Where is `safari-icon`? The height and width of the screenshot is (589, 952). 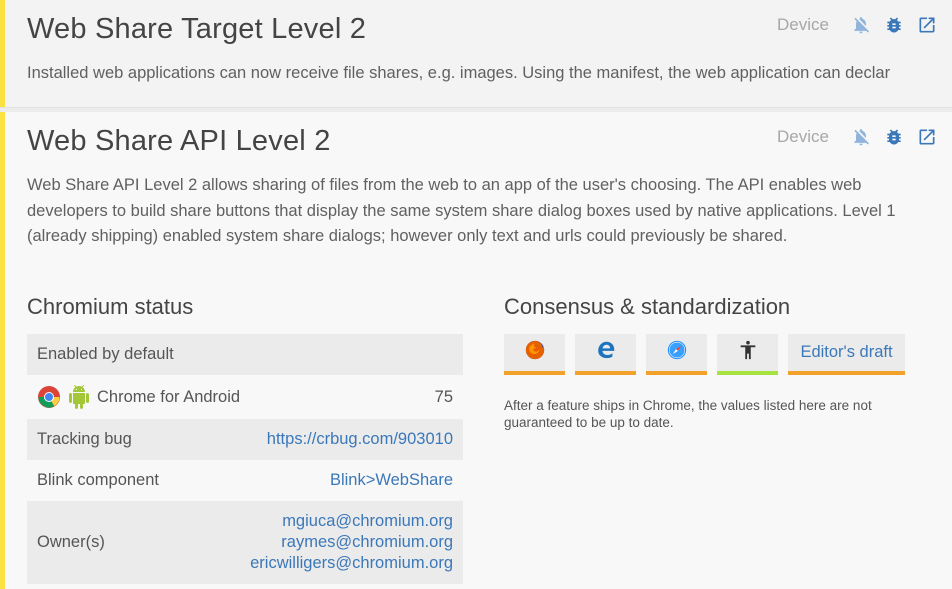
safari-icon is located at coordinates (677, 352).